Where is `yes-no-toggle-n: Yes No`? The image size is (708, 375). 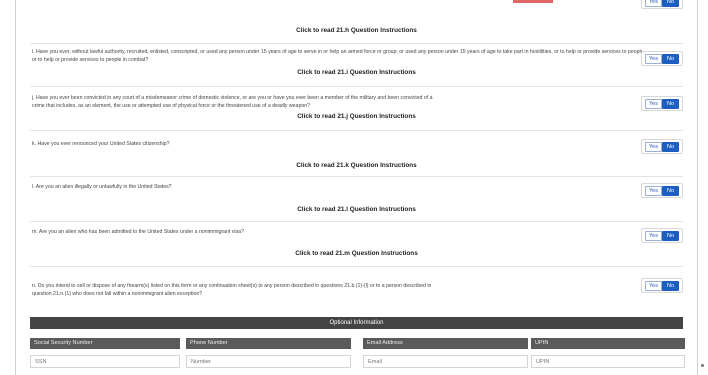
yes-no-toggle-n: Yes No is located at coordinates (662, 285).